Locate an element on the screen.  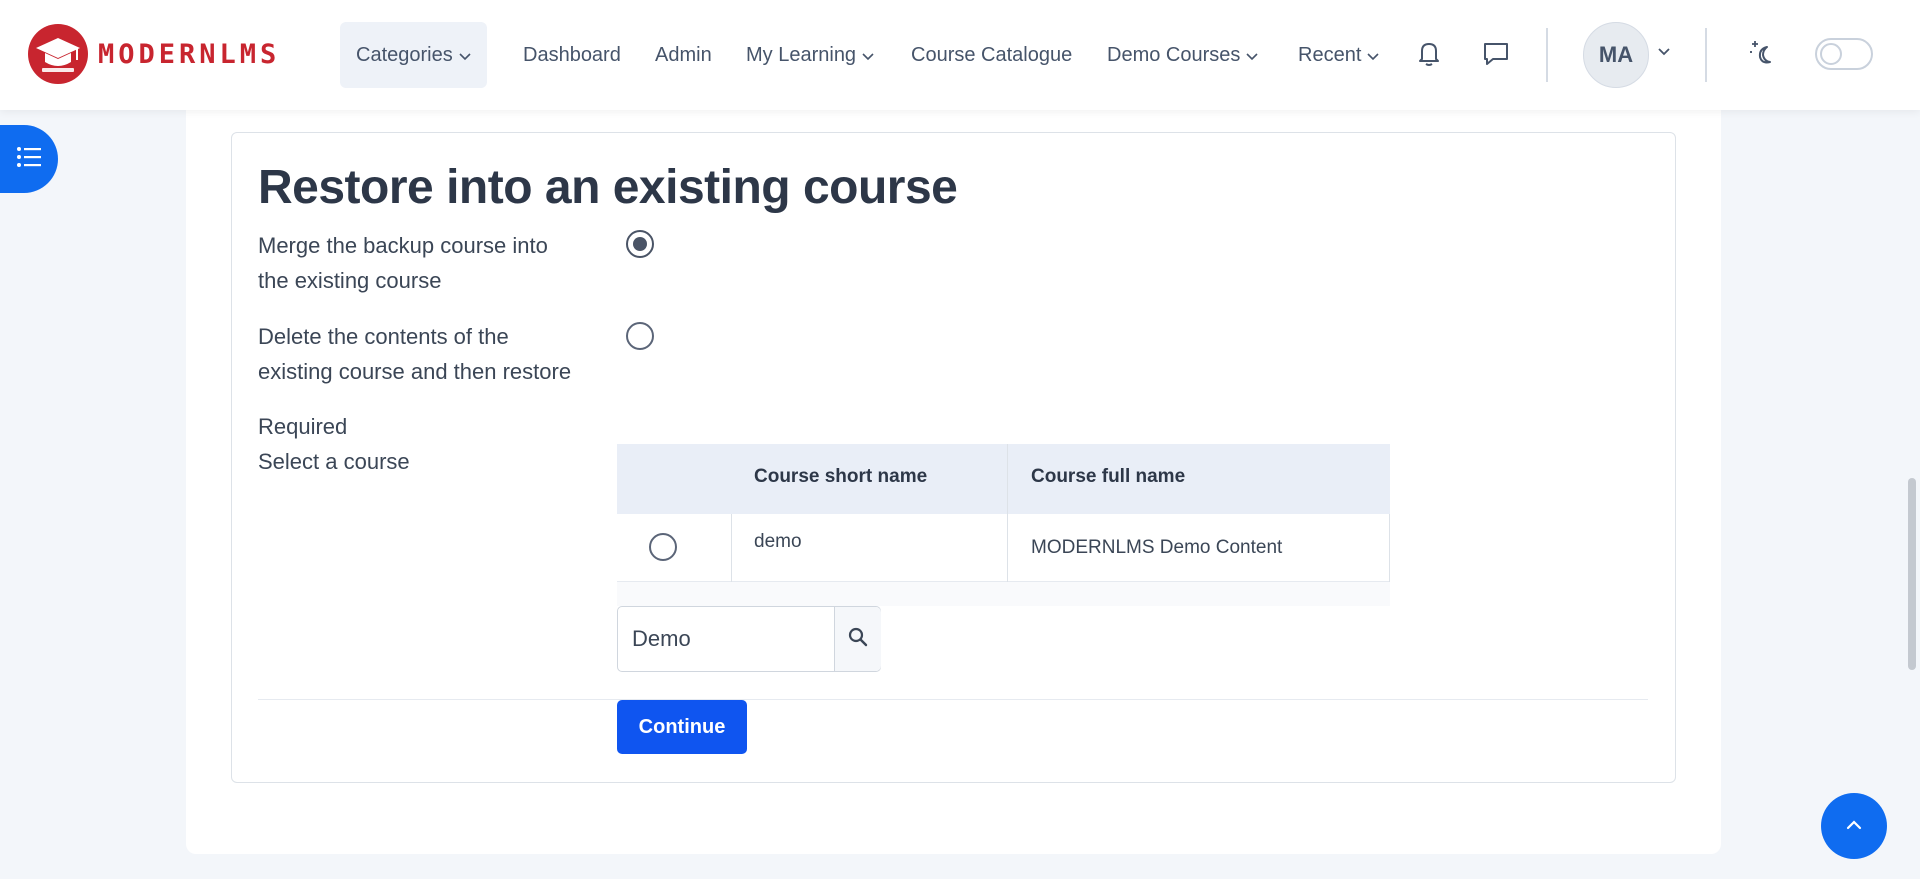
site-logo: MODERNLMS is located at coordinates (154, 54).